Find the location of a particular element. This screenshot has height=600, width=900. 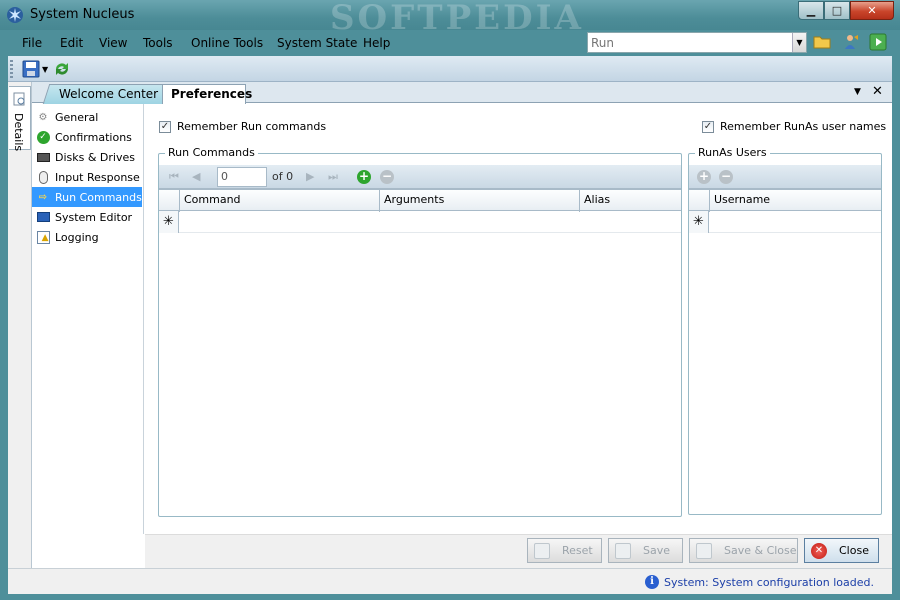

menu-file: File is located at coordinates (32, 43).